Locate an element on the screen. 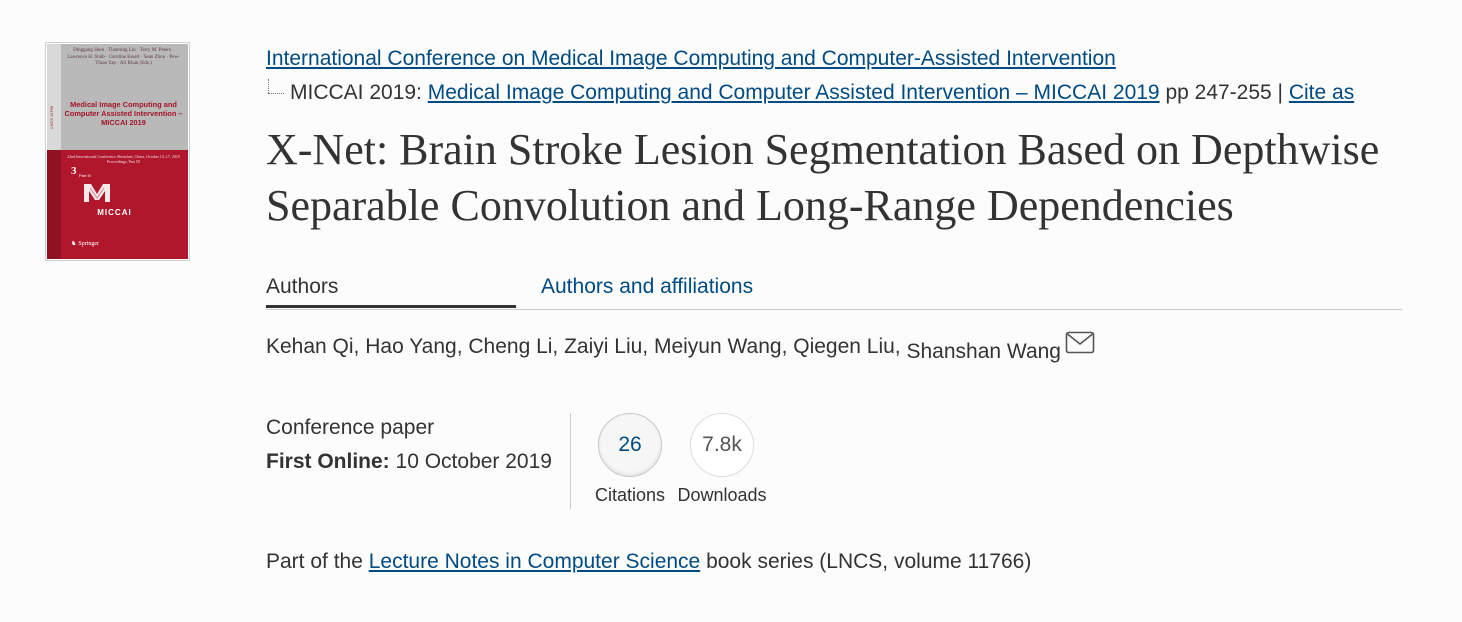  first-online-date: 10 October 2019 is located at coordinates (470, 461).